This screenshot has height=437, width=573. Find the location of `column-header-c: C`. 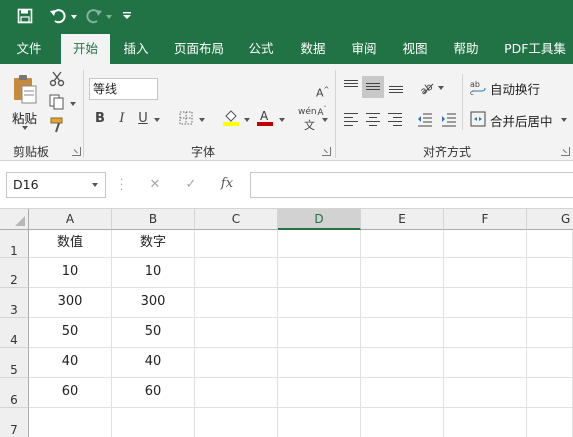

column-header-c: C is located at coordinates (236, 219).